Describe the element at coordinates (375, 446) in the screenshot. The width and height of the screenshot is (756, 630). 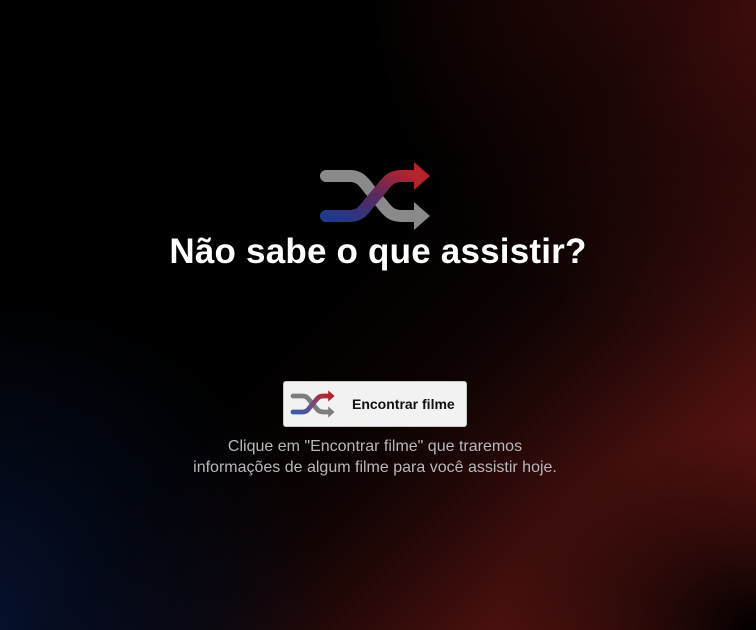
I see `instructions-line-1: Clique em "Encontrar filme" que traremos` at that location.